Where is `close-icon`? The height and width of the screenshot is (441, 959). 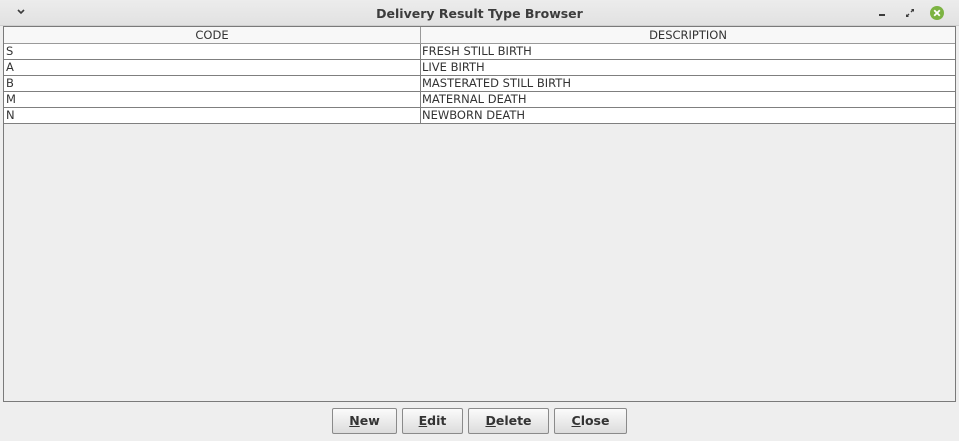 close-icon is located at coordinates (937, 13).